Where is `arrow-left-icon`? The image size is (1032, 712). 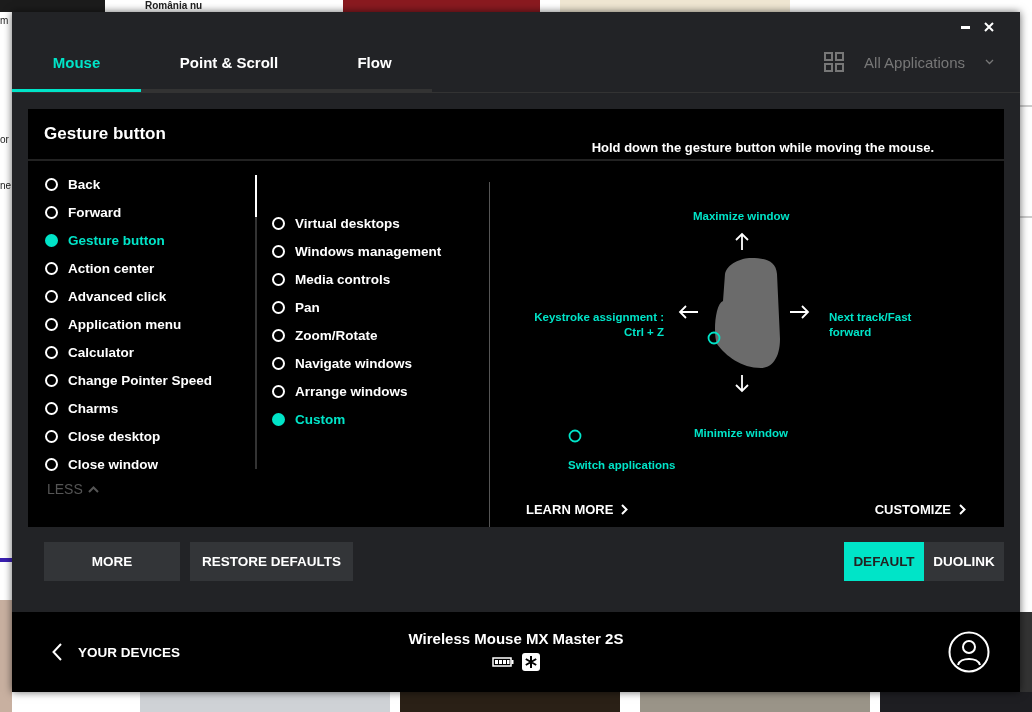
arrow-left-icon is located at coordinates (688, 312).